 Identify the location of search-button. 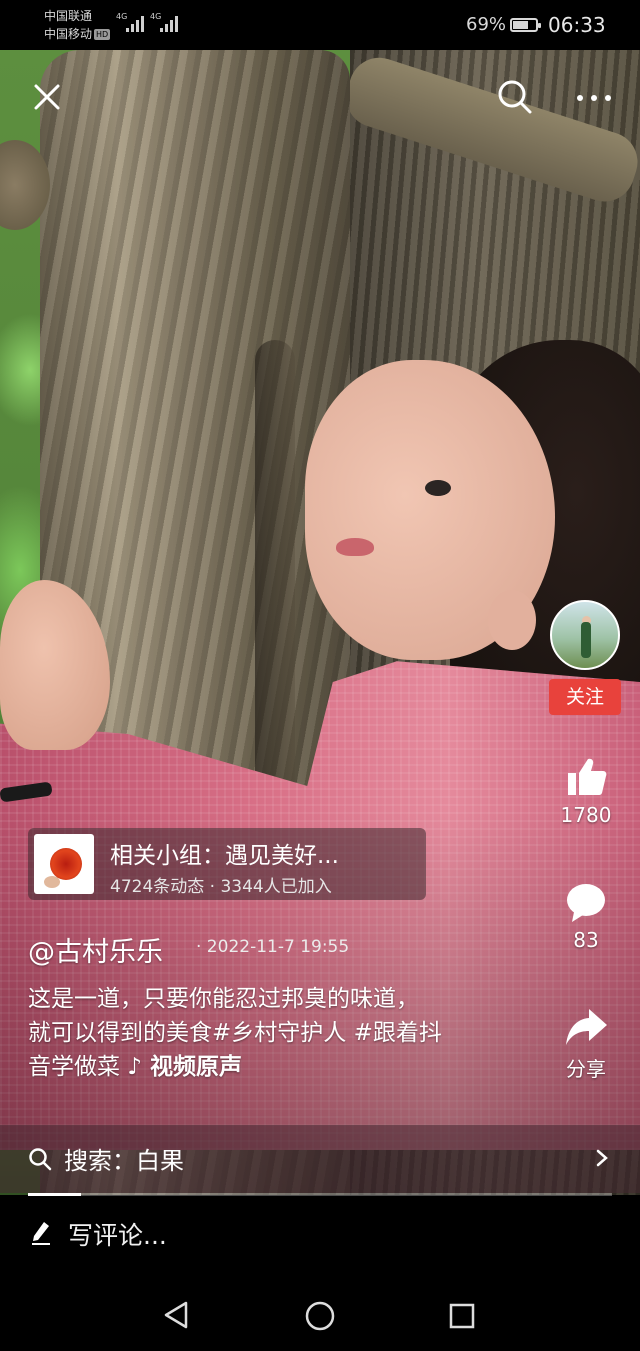
(515, 97).